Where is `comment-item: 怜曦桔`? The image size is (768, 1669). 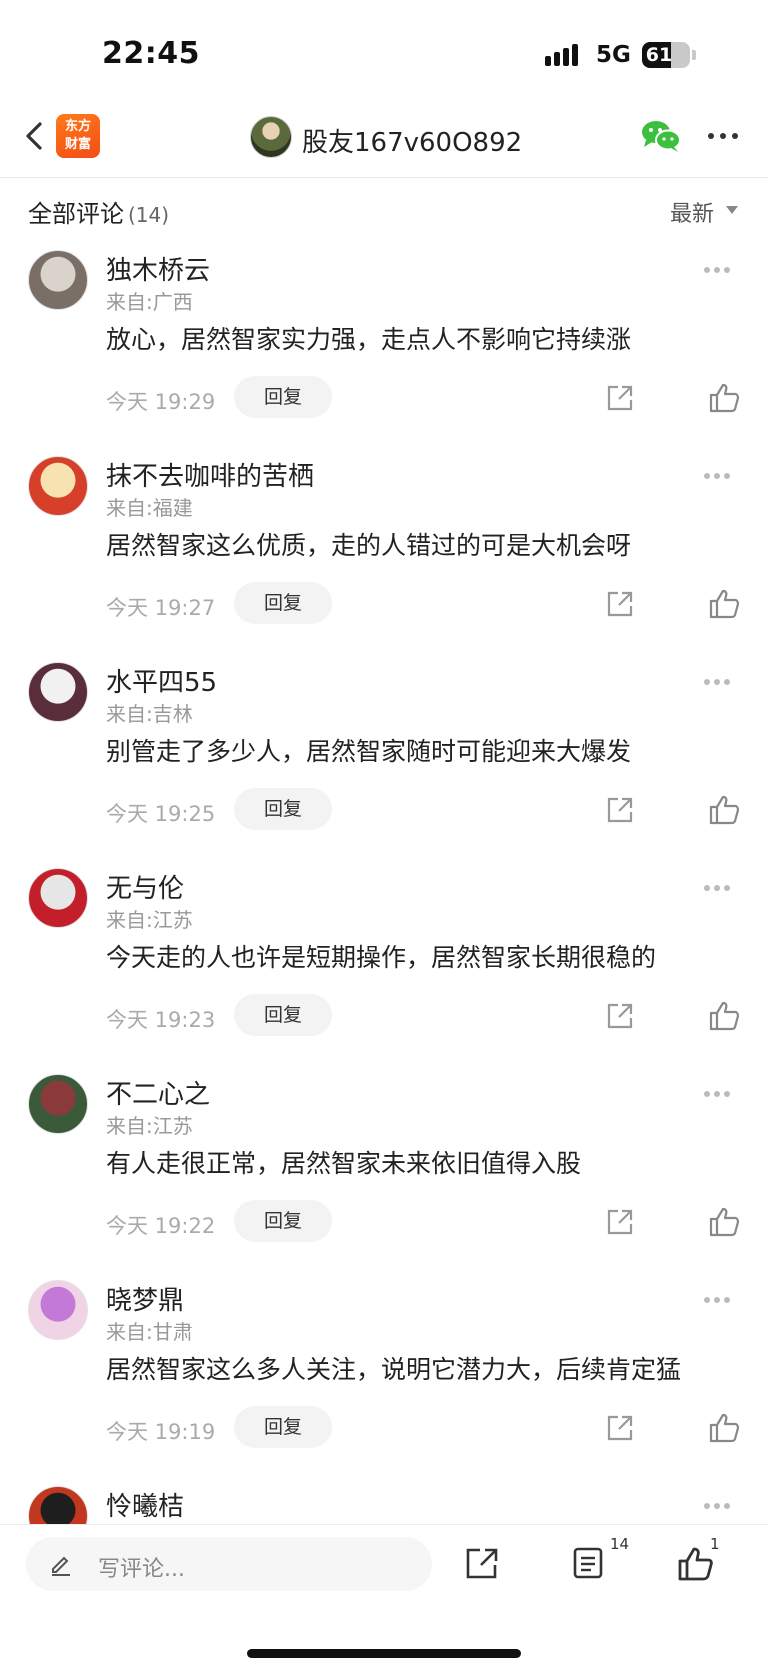 comment-item: 怜曦桔 is located at coordinates (384, 1500).